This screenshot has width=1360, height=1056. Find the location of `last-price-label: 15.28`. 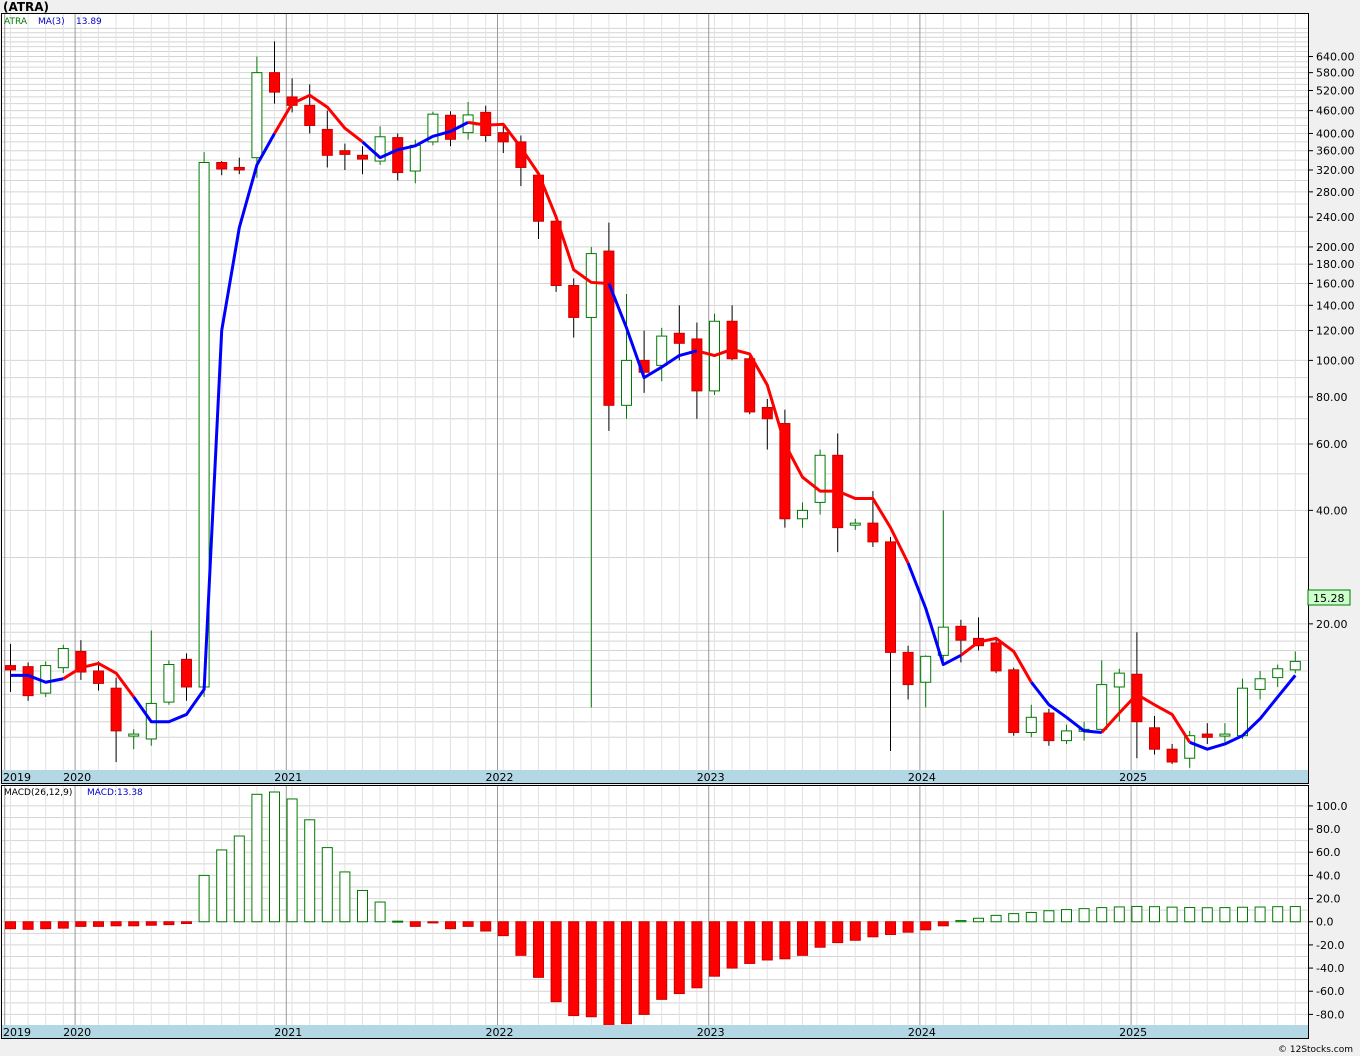

last-price-label: 15.28 is located at coordinates (1329, 598).